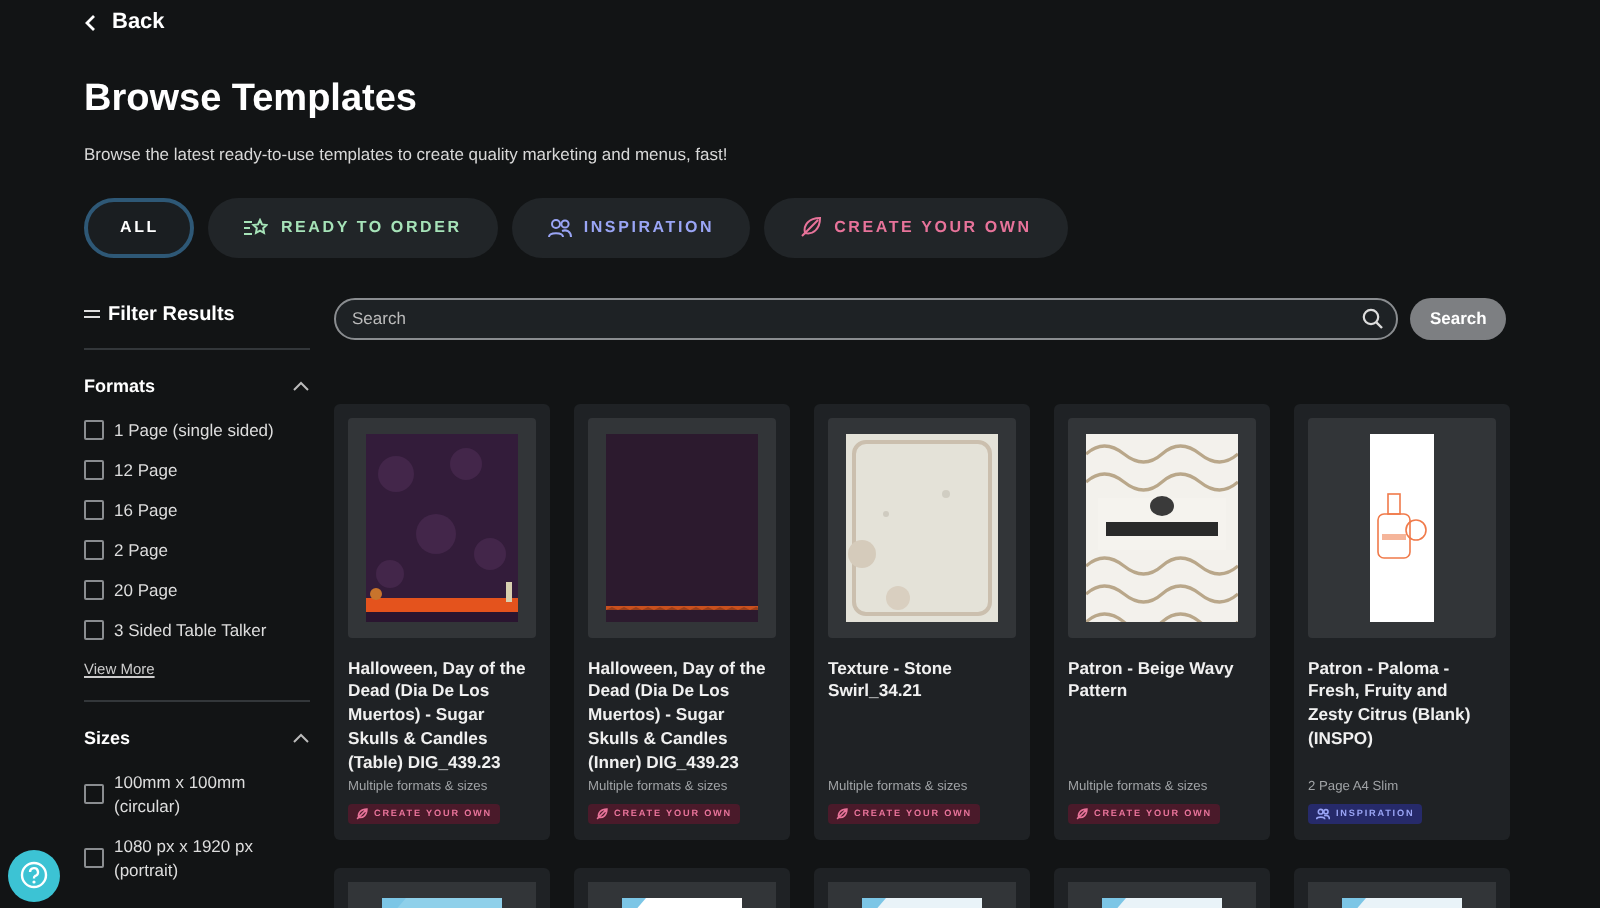  Describe the element at coordinates (1373, 318) in the screenshot. I see `search-icon` at that location.